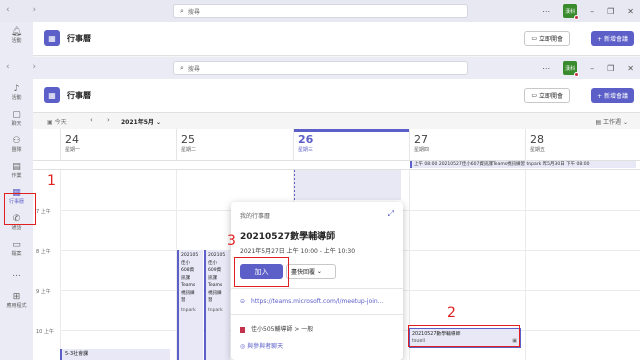 Image resolution: width=640 pixels, height=360 pixels. I want to click on header: ▦ 行事曆 ▭ 立即開會 + 新增會議, so click(336, 96).